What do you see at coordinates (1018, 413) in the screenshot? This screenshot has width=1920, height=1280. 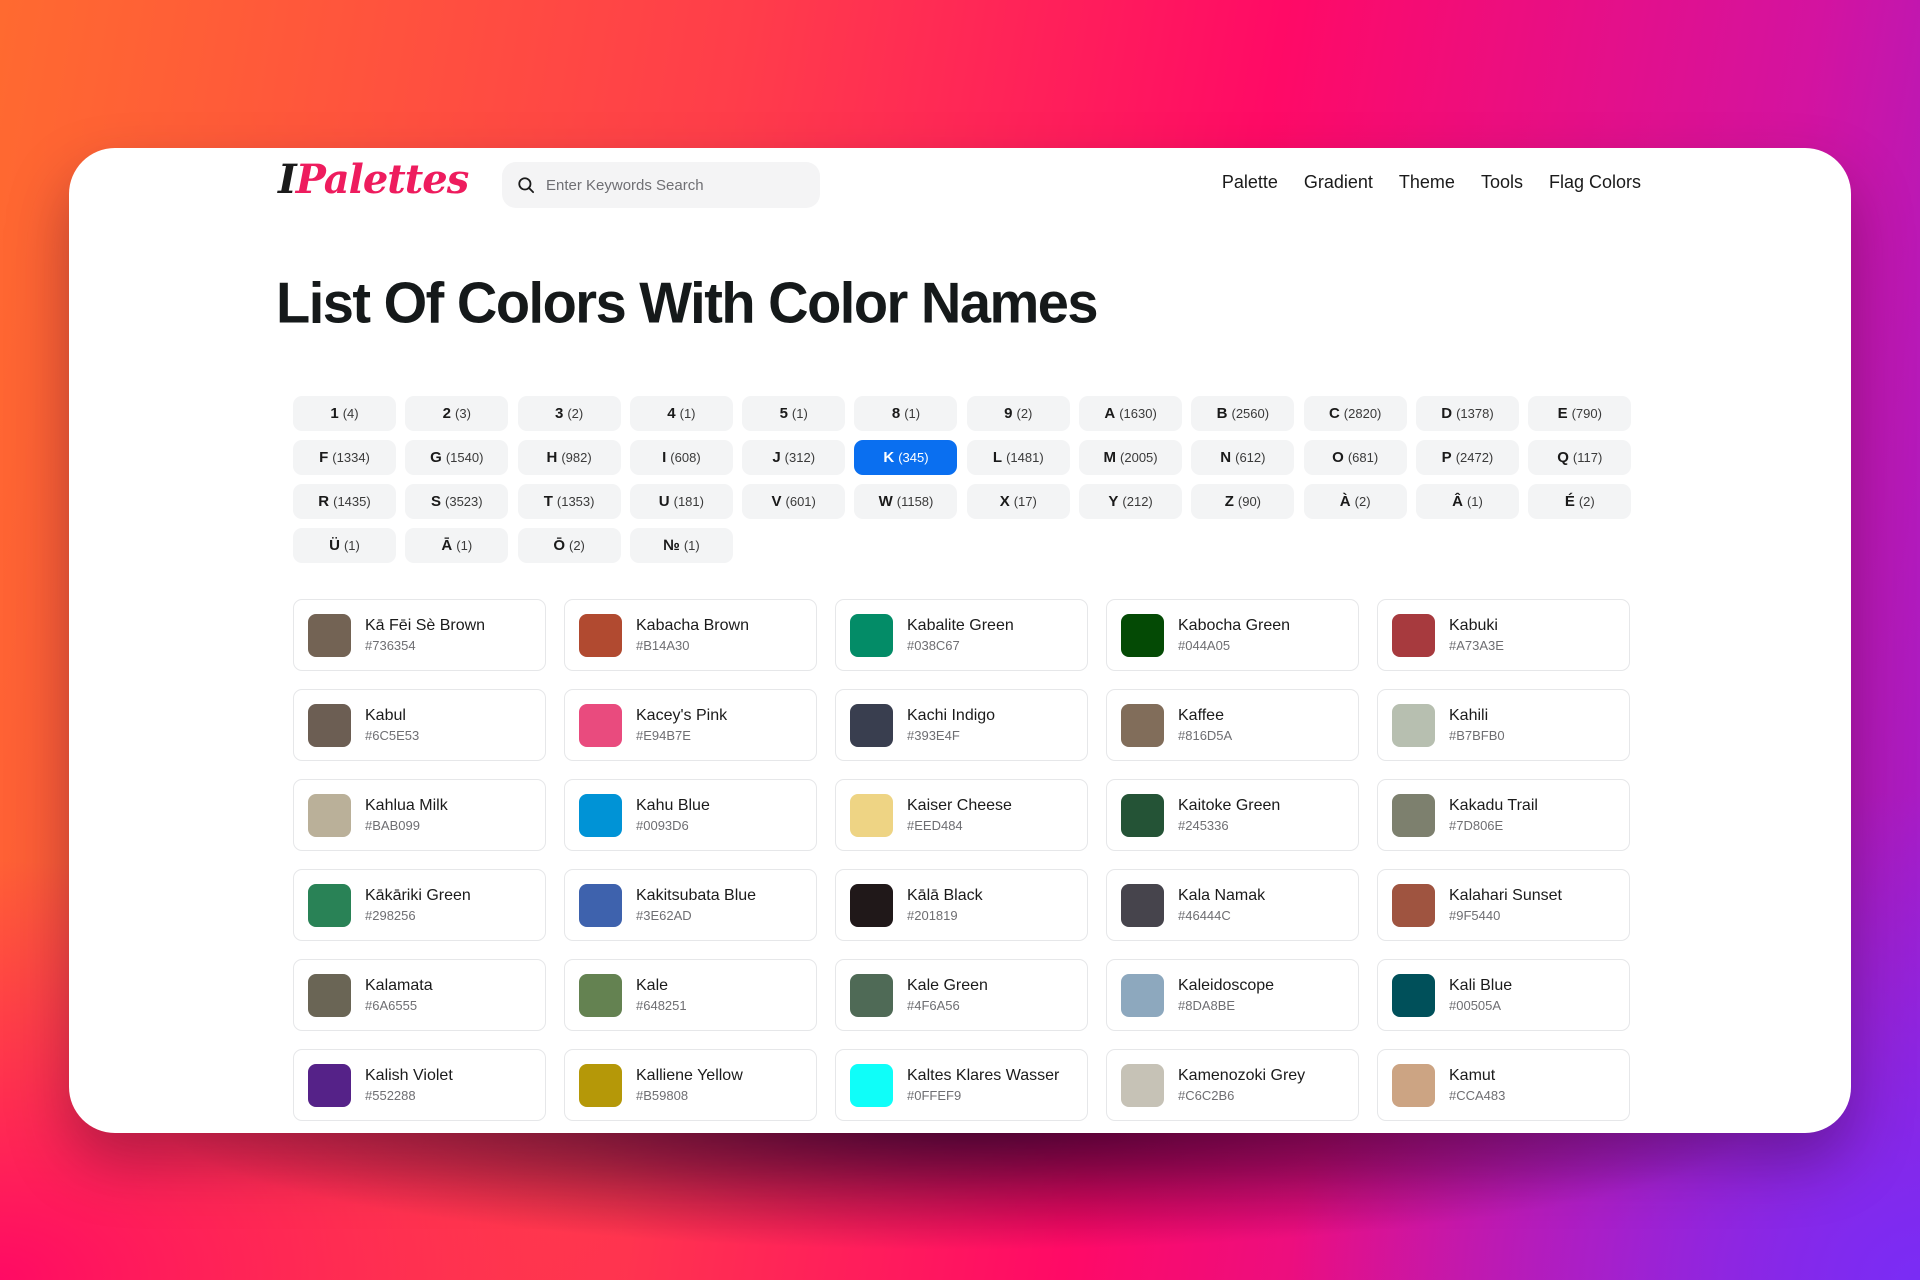 I see `letter-filter-button: 9 (2)` at bounding box center [1018, 413].